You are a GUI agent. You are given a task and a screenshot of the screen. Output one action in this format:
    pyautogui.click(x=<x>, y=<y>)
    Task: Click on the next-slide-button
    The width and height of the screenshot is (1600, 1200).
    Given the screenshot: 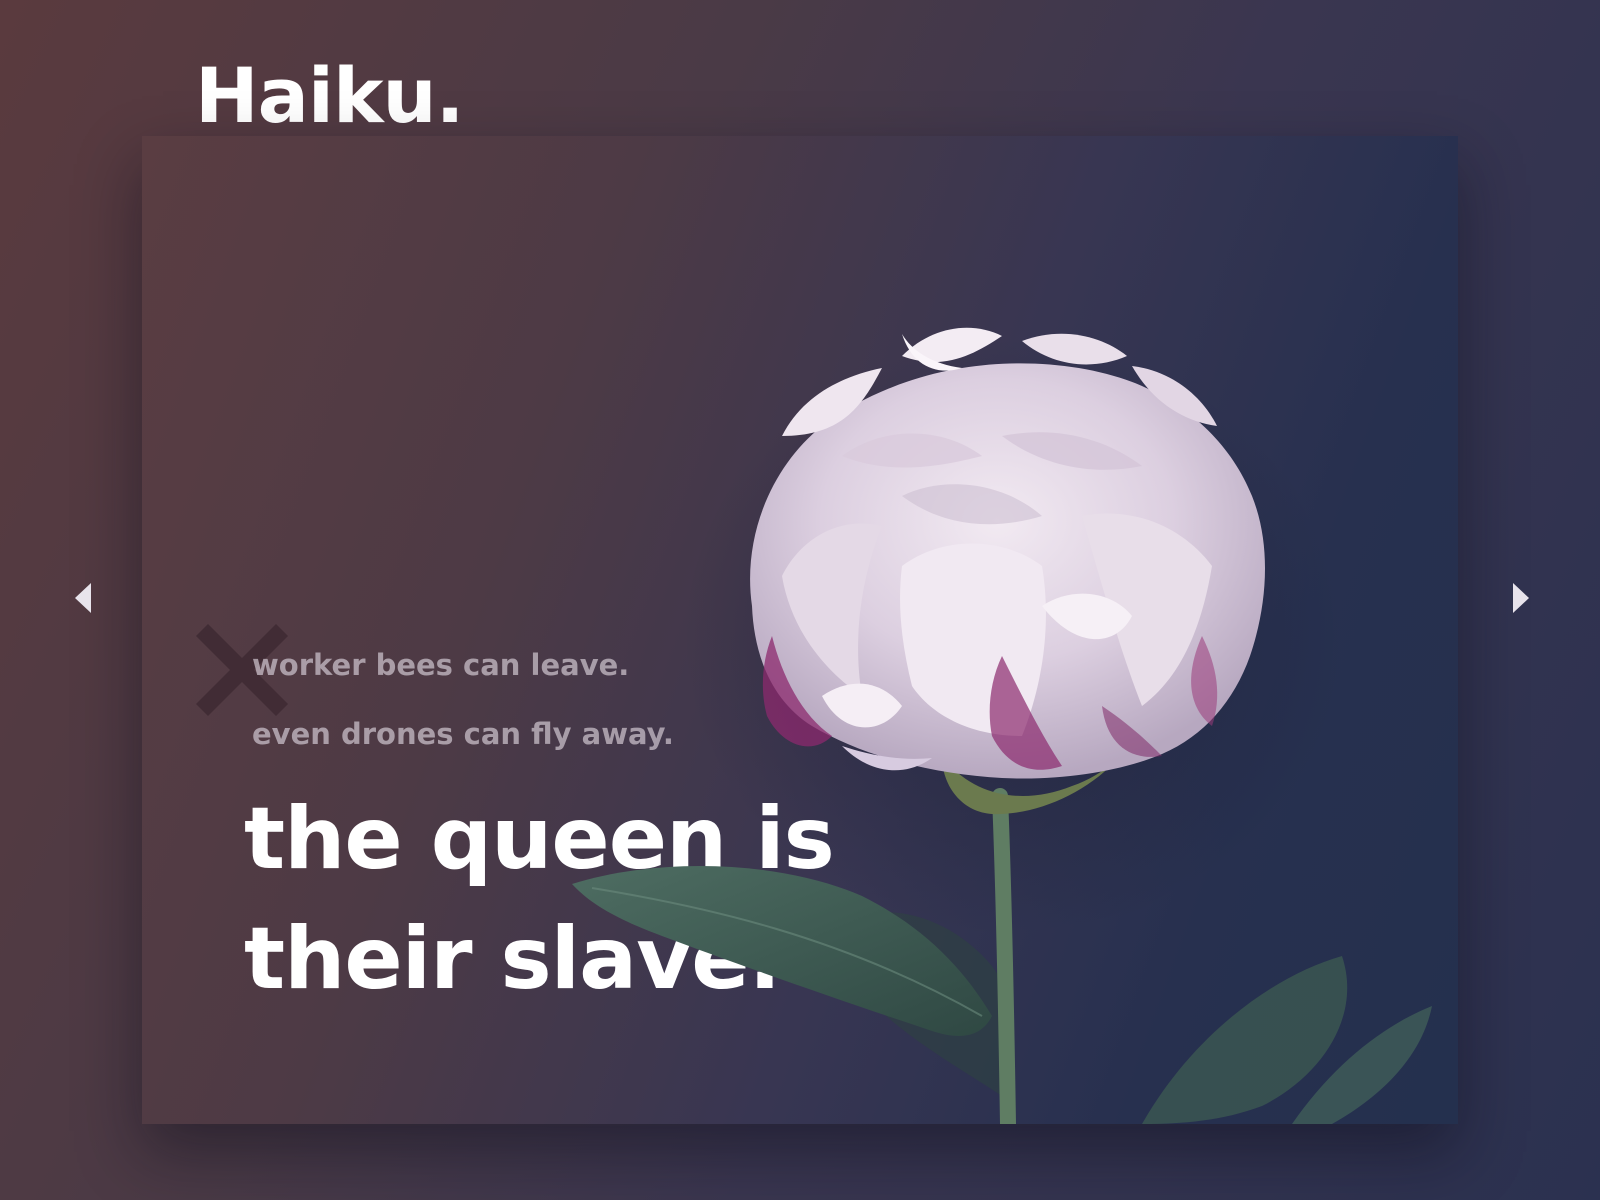 What is the action you would take?
    pyautogui.click(x=1521, y=598)
    